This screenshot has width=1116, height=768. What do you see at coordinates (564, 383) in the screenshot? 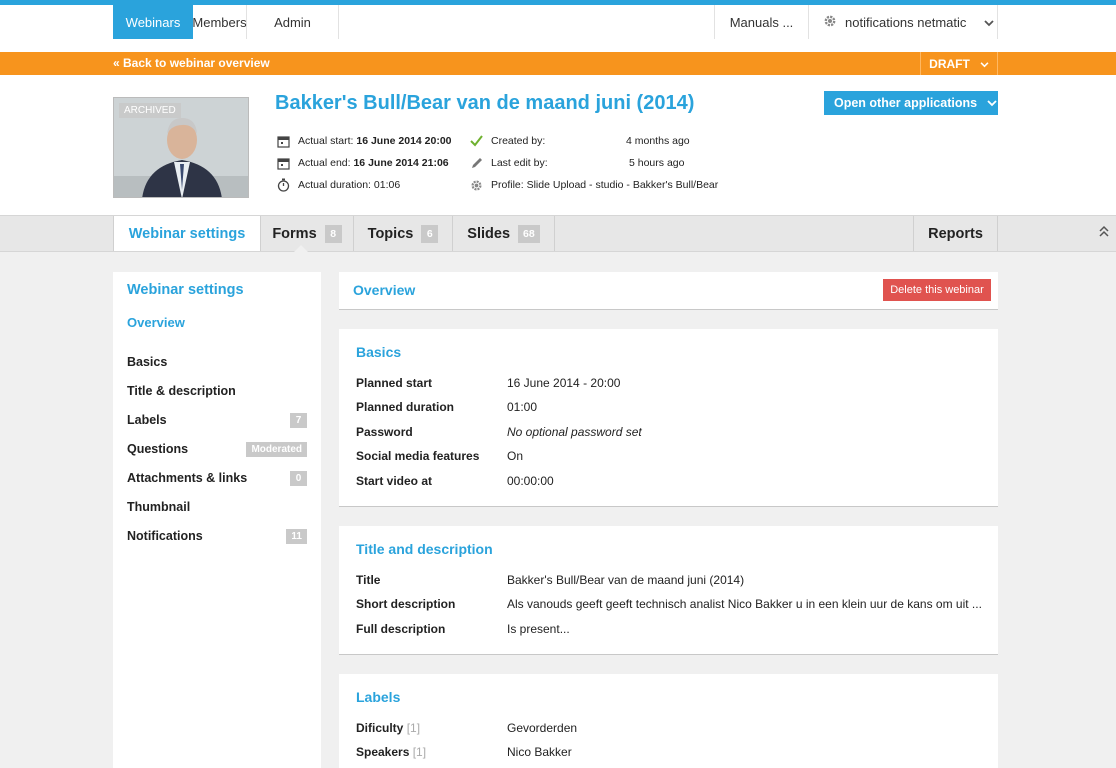
I see `row-value: 16 June 2014 - 20:00` at bounding box center [564, 383].